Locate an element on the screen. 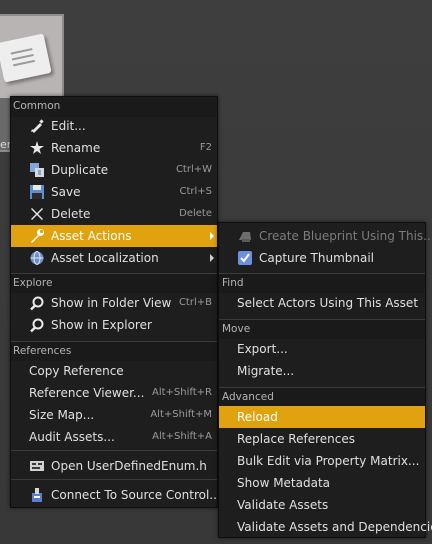 The height and width of the screenshot is (544, 432). blueprint-icon is located at coordinates (245, 237).